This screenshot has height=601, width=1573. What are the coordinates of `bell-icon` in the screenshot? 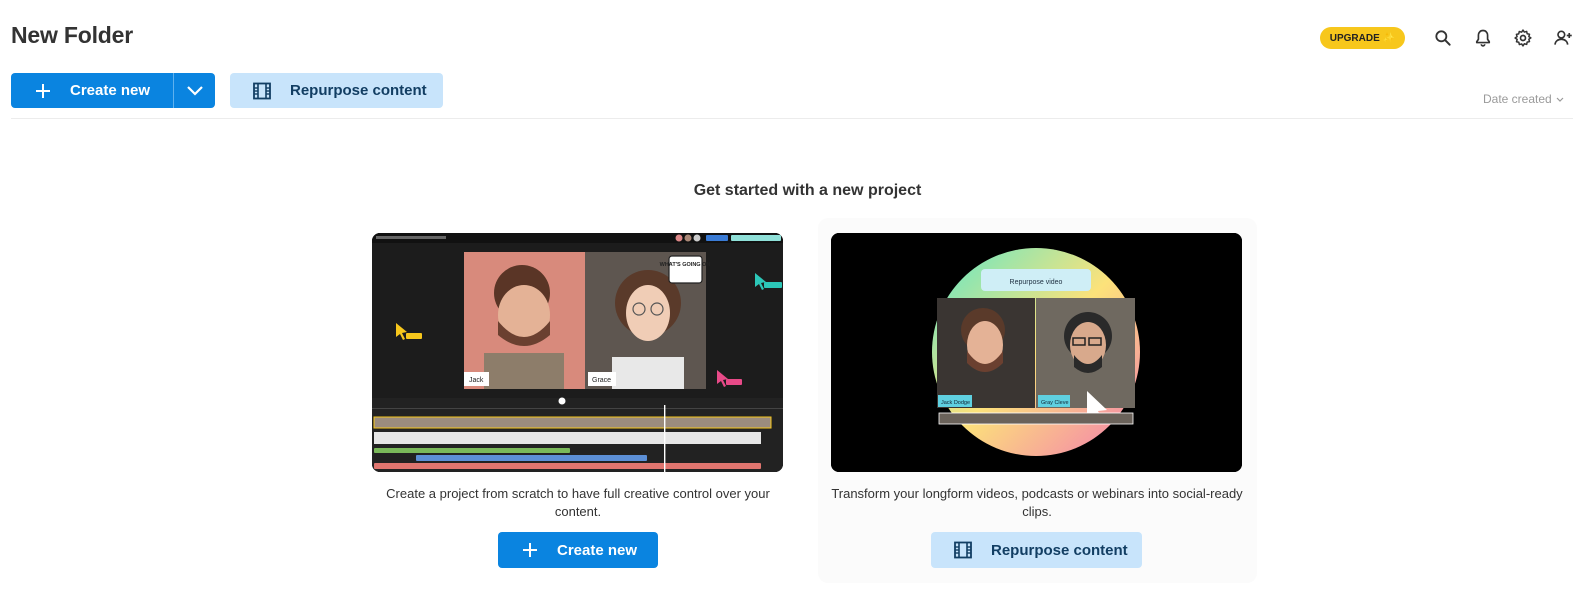 It's located at (1483, 38).